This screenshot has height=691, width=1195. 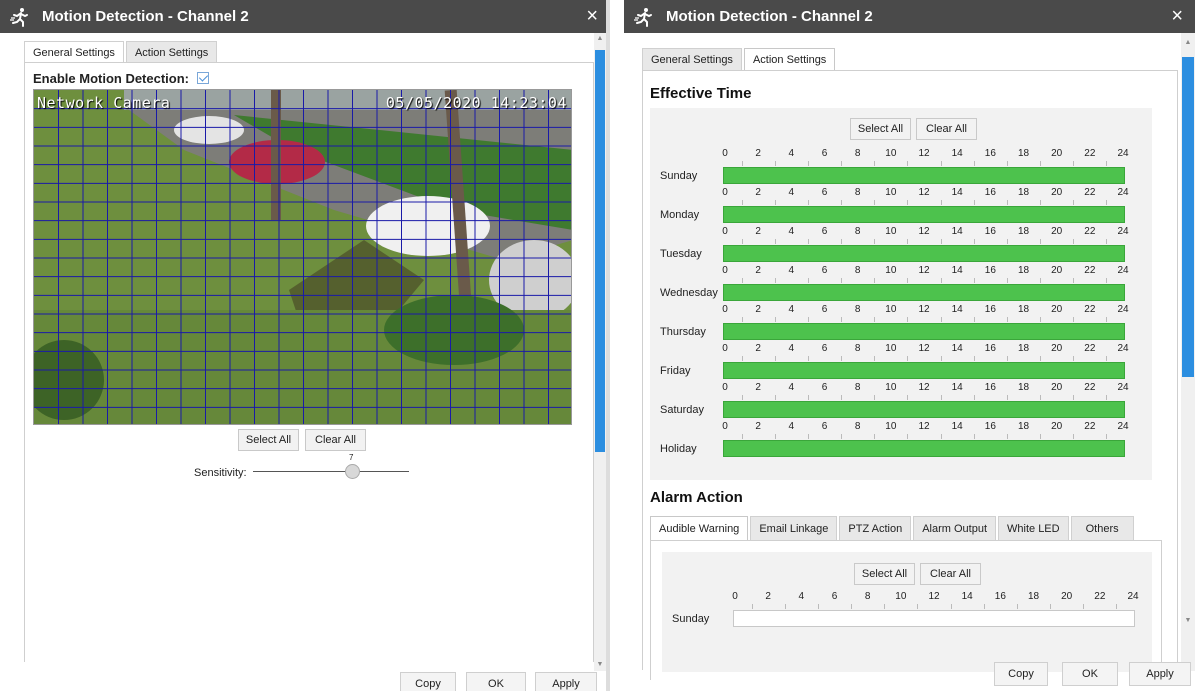 I want to click on tab-audible-warning: Audible Warning, so click(x=699, y=528).